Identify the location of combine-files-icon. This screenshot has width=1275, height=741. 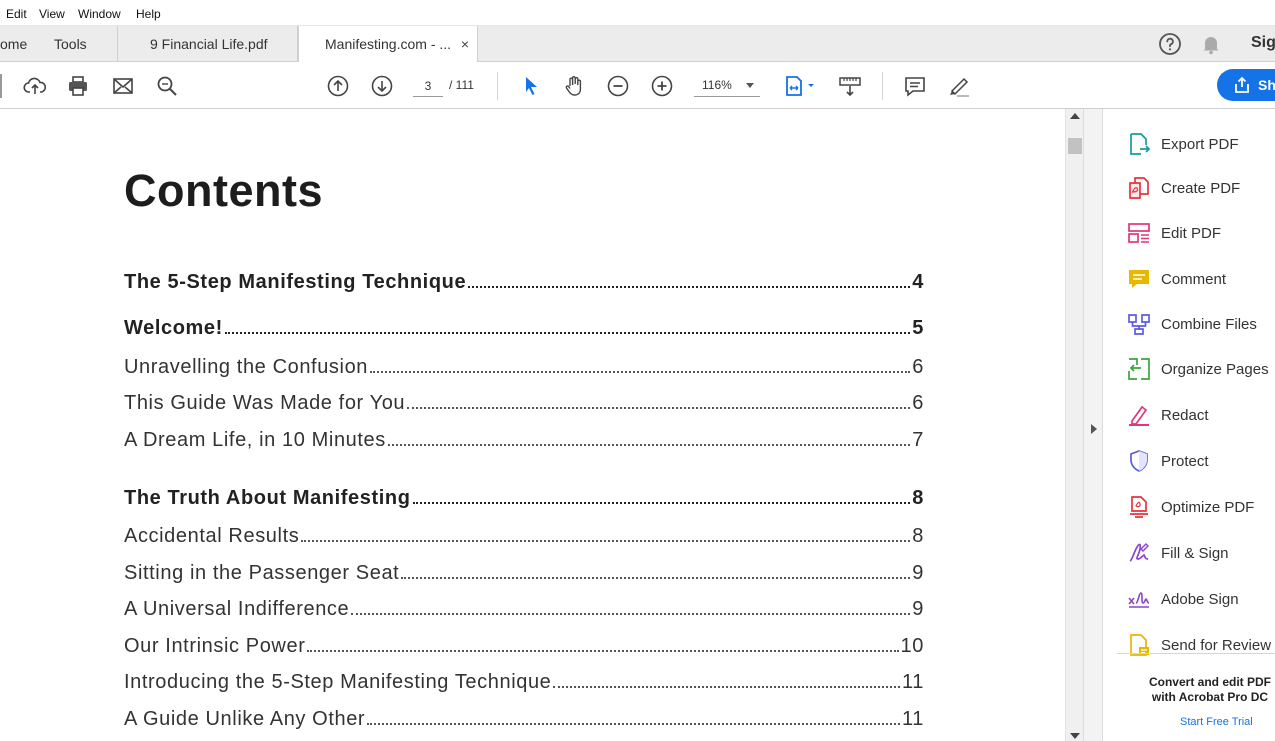
(1139, 324).